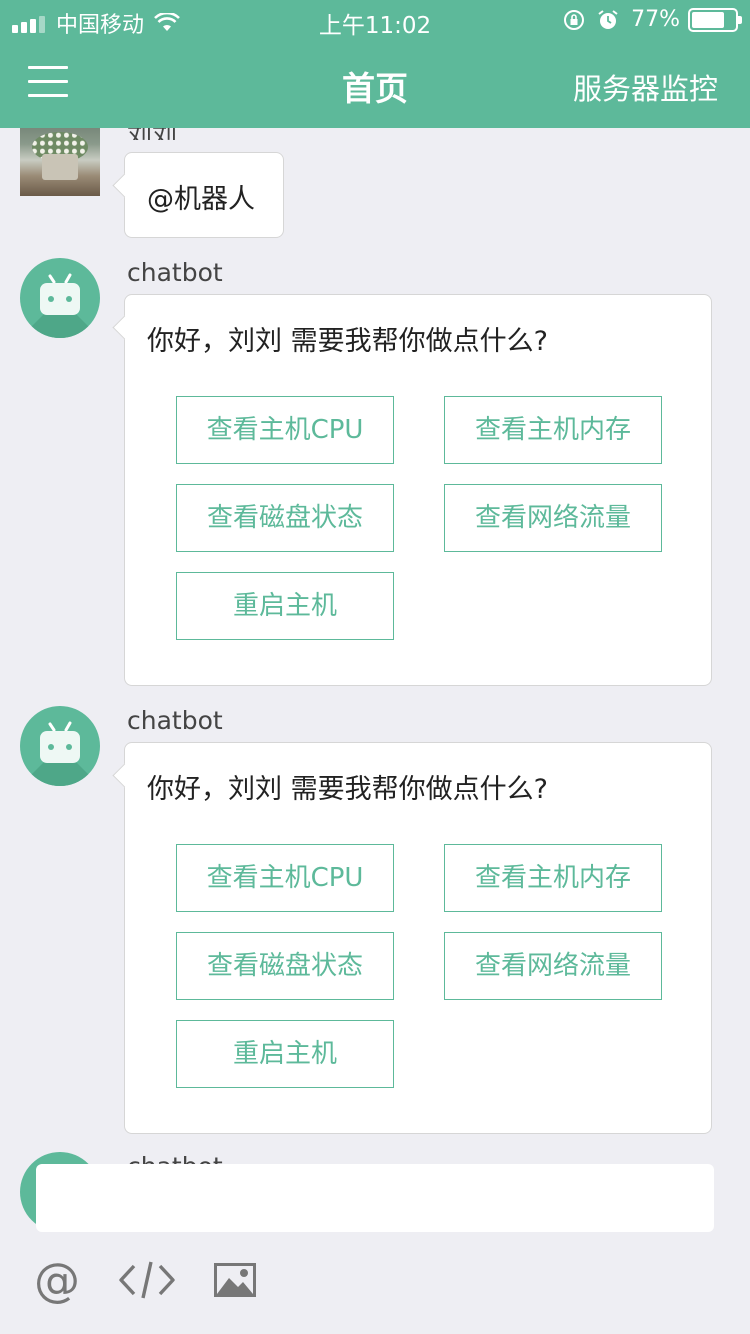 The width and height of the screenshot is (750, 1334). I want to click on image-icon, so click(235, 1280).